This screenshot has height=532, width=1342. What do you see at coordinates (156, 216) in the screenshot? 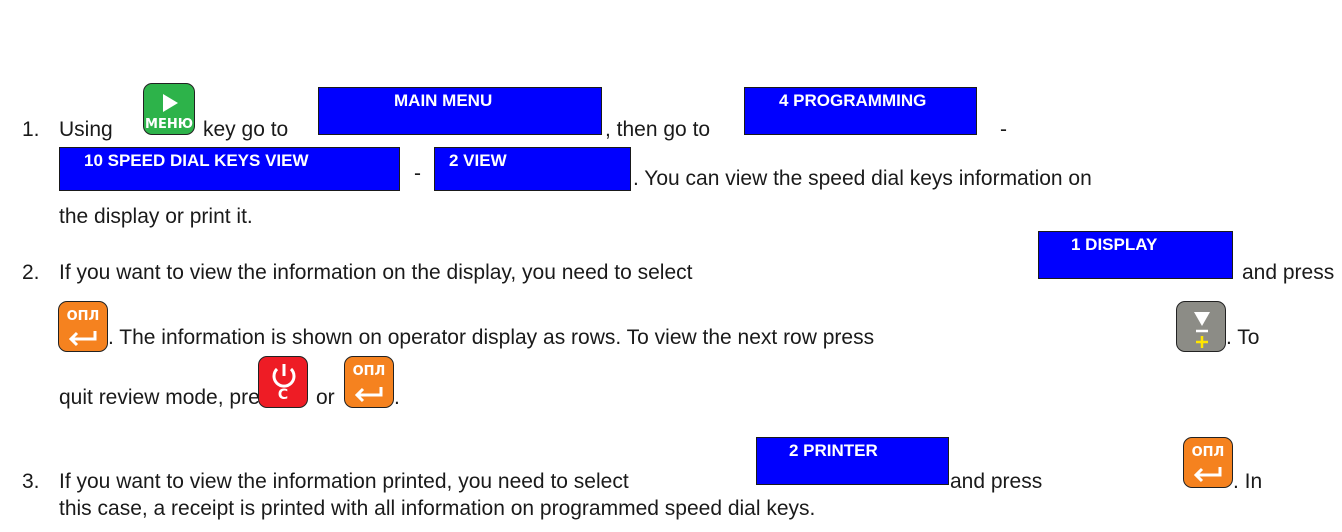
I see `step-1-text: the display or print it.` at bounding box center [156, 216].